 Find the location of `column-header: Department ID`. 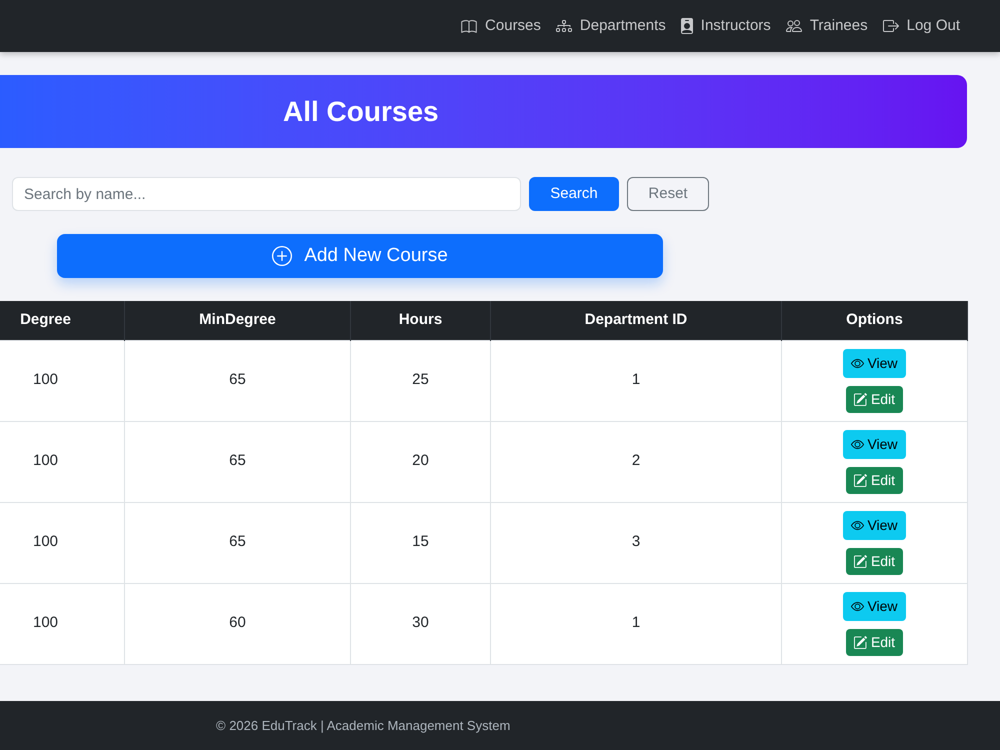

column-header: Department ID is located at coordinates (636, 320).